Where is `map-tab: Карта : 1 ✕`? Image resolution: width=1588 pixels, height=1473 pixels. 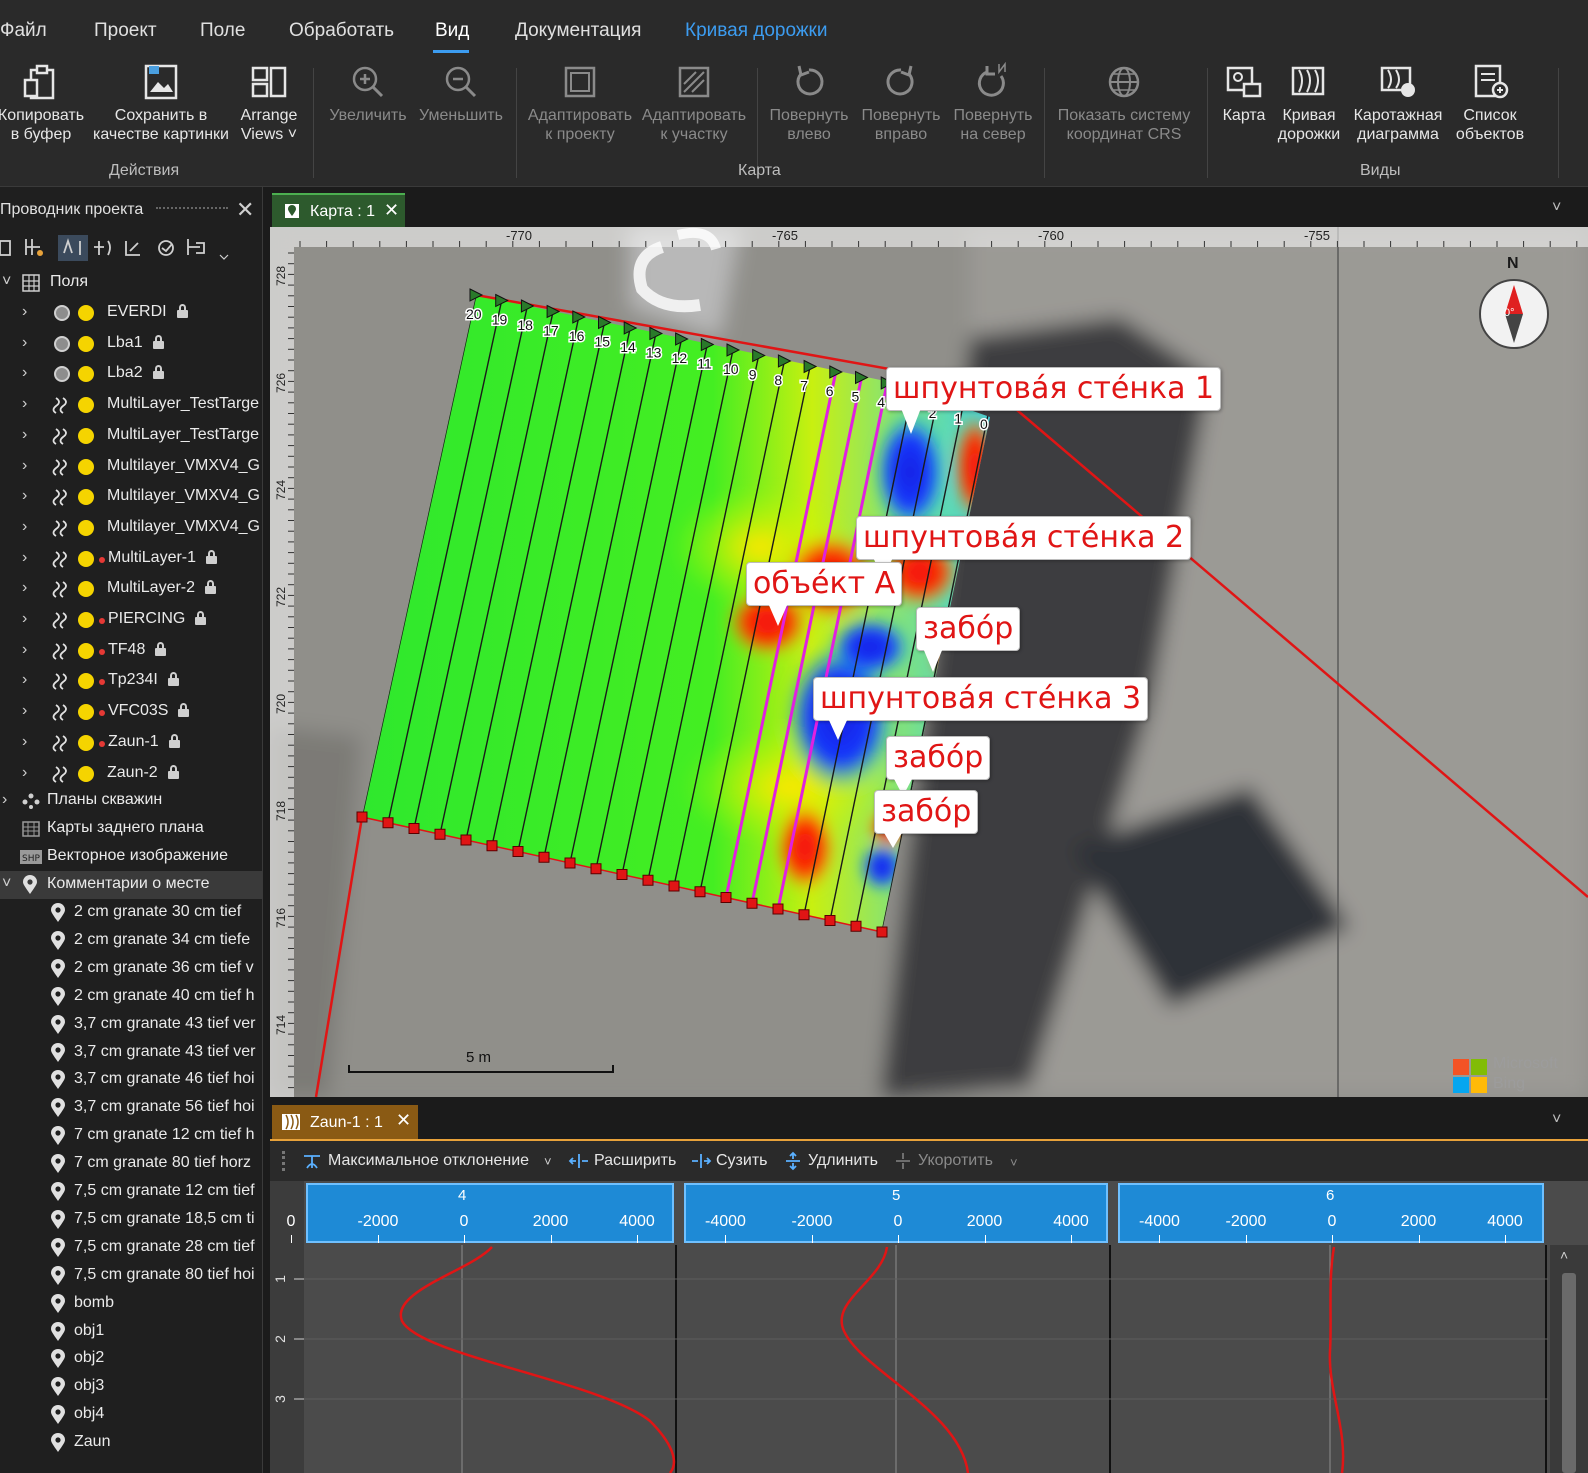 map-tab: Карта : 1 ✕ is located at coordinates (338, 210).